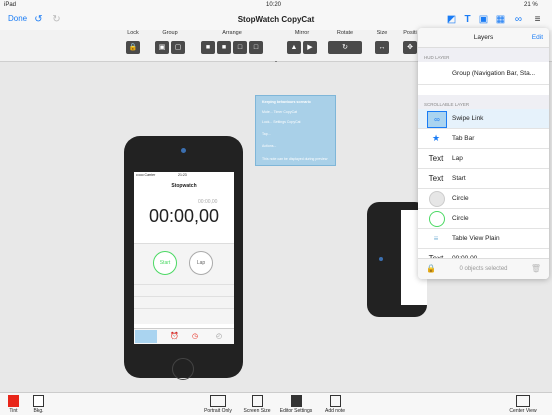 The height and width of the screenshot is (415, 552). Describe the element at coordinates (10, 5) in the screenshot. I see `device-label: iPad` at that location.